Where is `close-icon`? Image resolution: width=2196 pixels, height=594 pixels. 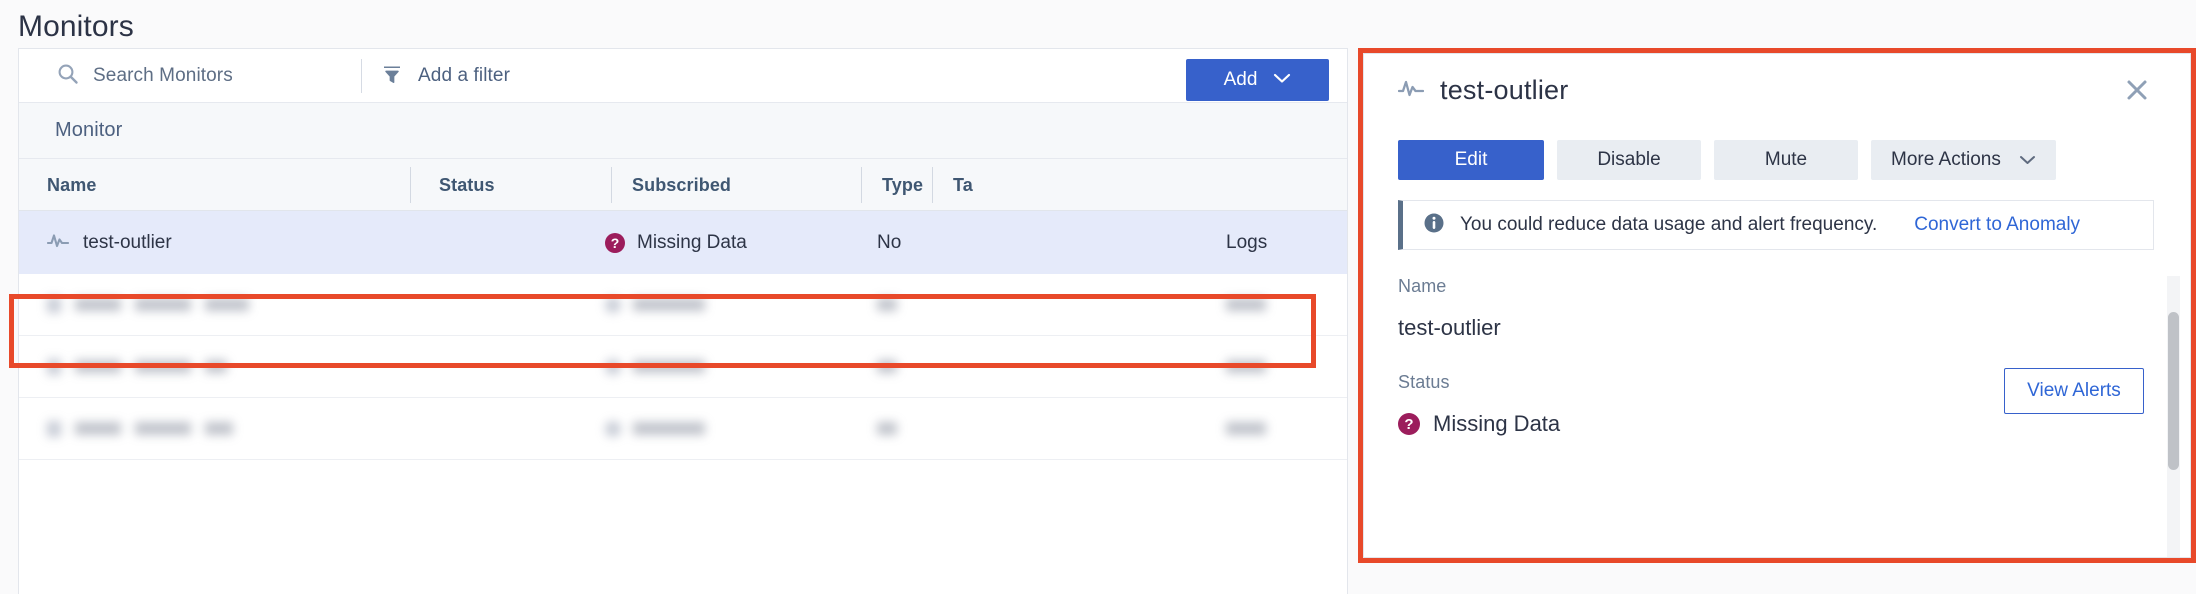 close-icon is located at coordinates (2137, 90).